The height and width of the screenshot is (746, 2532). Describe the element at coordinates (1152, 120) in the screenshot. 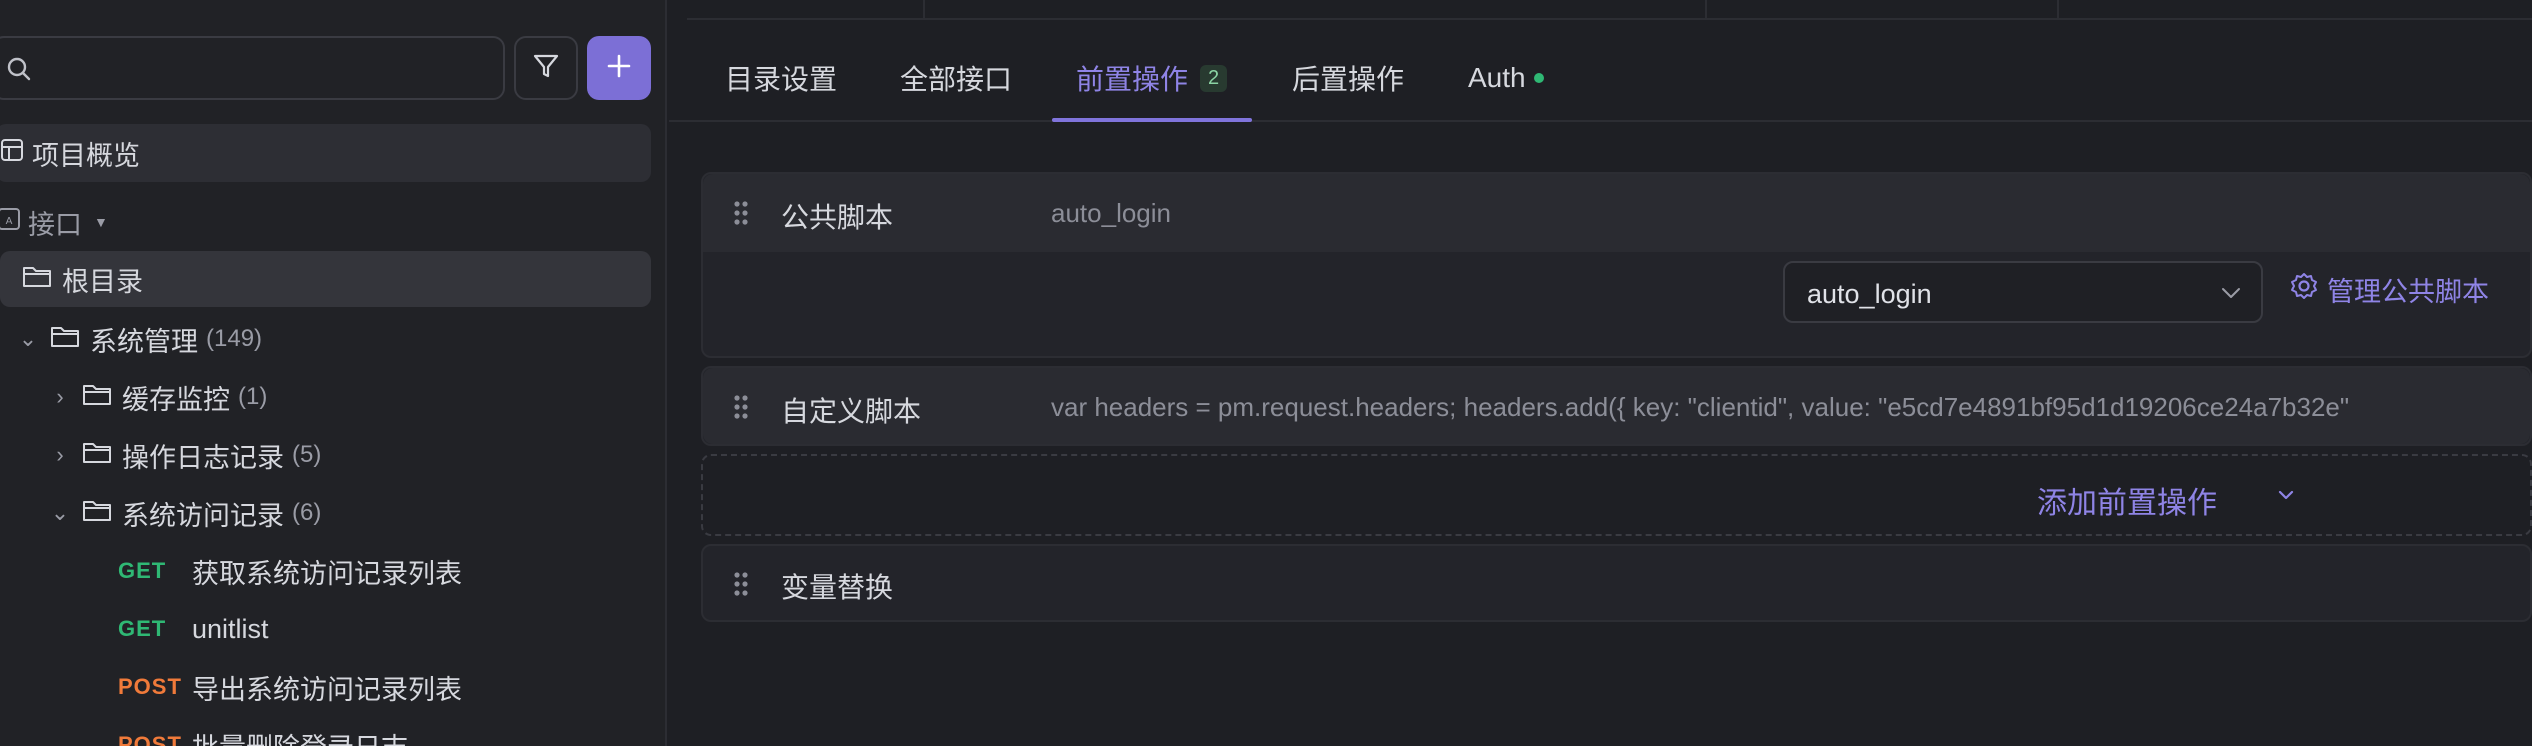

I see `active-tab-indicator` at that location.